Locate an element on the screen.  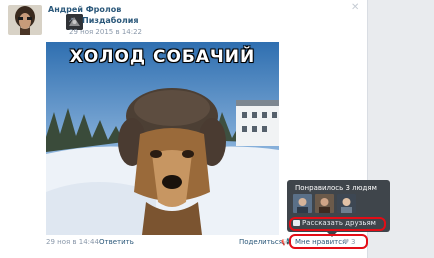
group-name: Пиздаболия is located at coordinates (110, 20).